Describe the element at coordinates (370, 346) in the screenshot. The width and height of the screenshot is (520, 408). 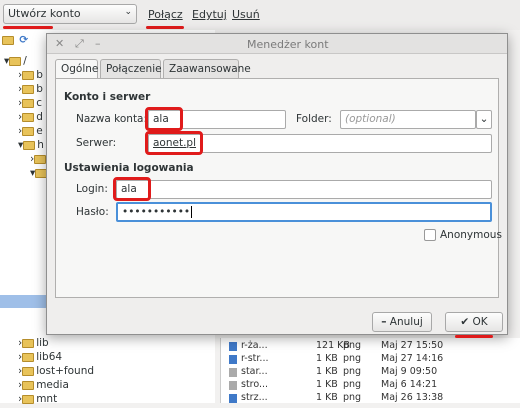
I see `list-item: r-ża... 121 KB png Maj 27 15:50` at that location.